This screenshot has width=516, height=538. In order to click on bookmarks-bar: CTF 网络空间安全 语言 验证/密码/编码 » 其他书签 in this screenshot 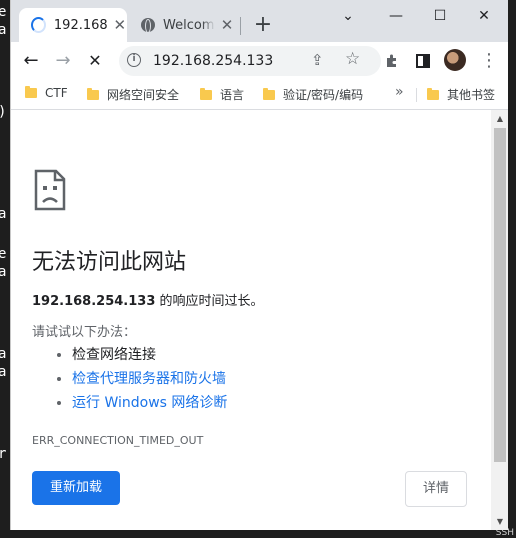, I will do `click(259, 95)`.